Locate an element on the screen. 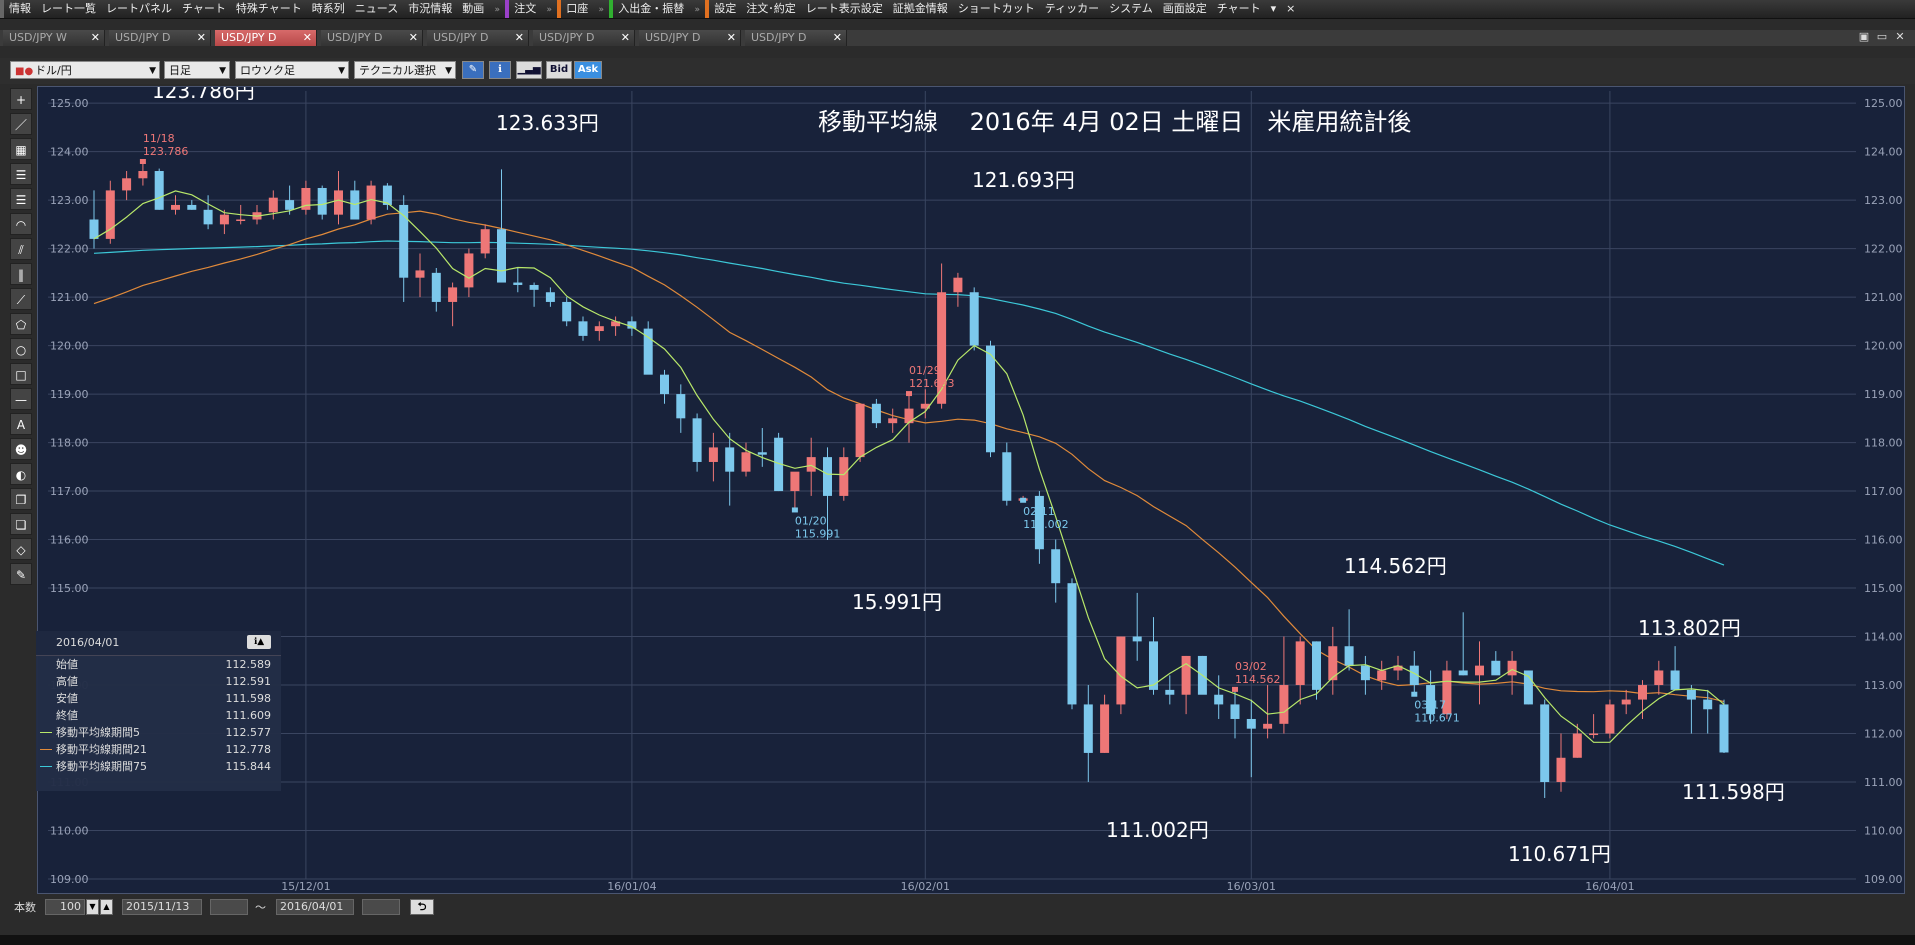  ruler-icon: ▦ is located at coordinates (21, 149).